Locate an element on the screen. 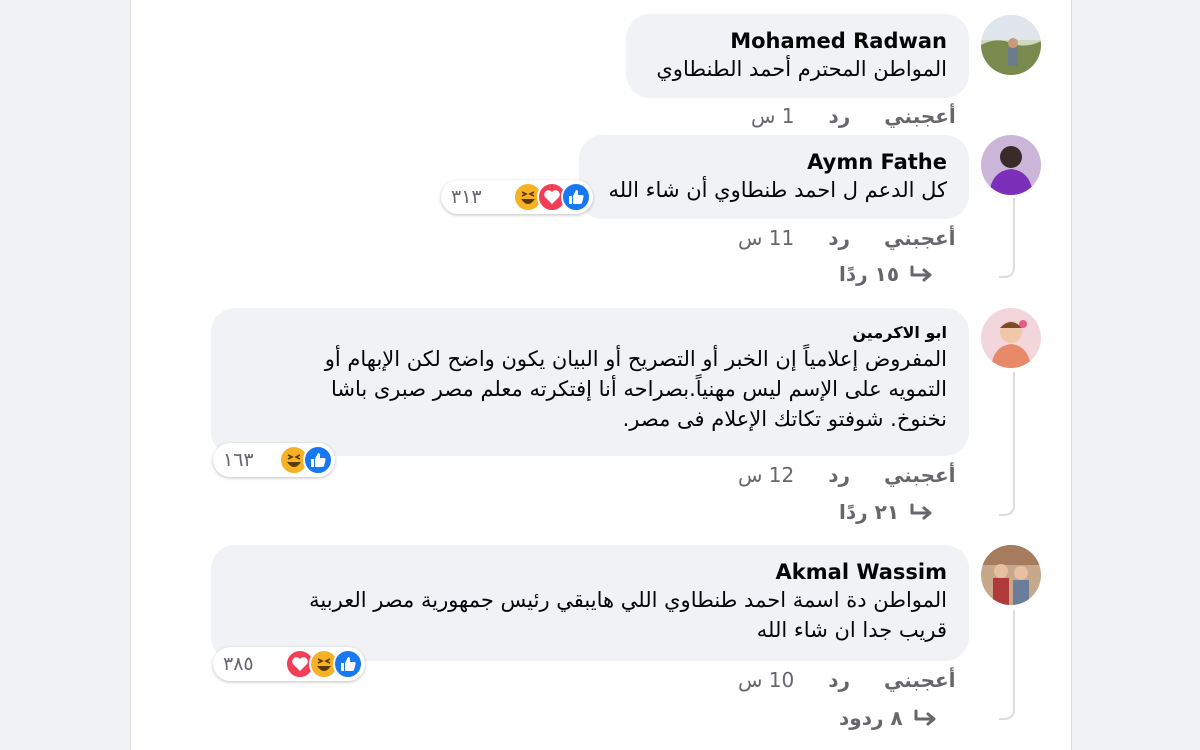  comment-time: 1 س is located at coordinates (773, 116).